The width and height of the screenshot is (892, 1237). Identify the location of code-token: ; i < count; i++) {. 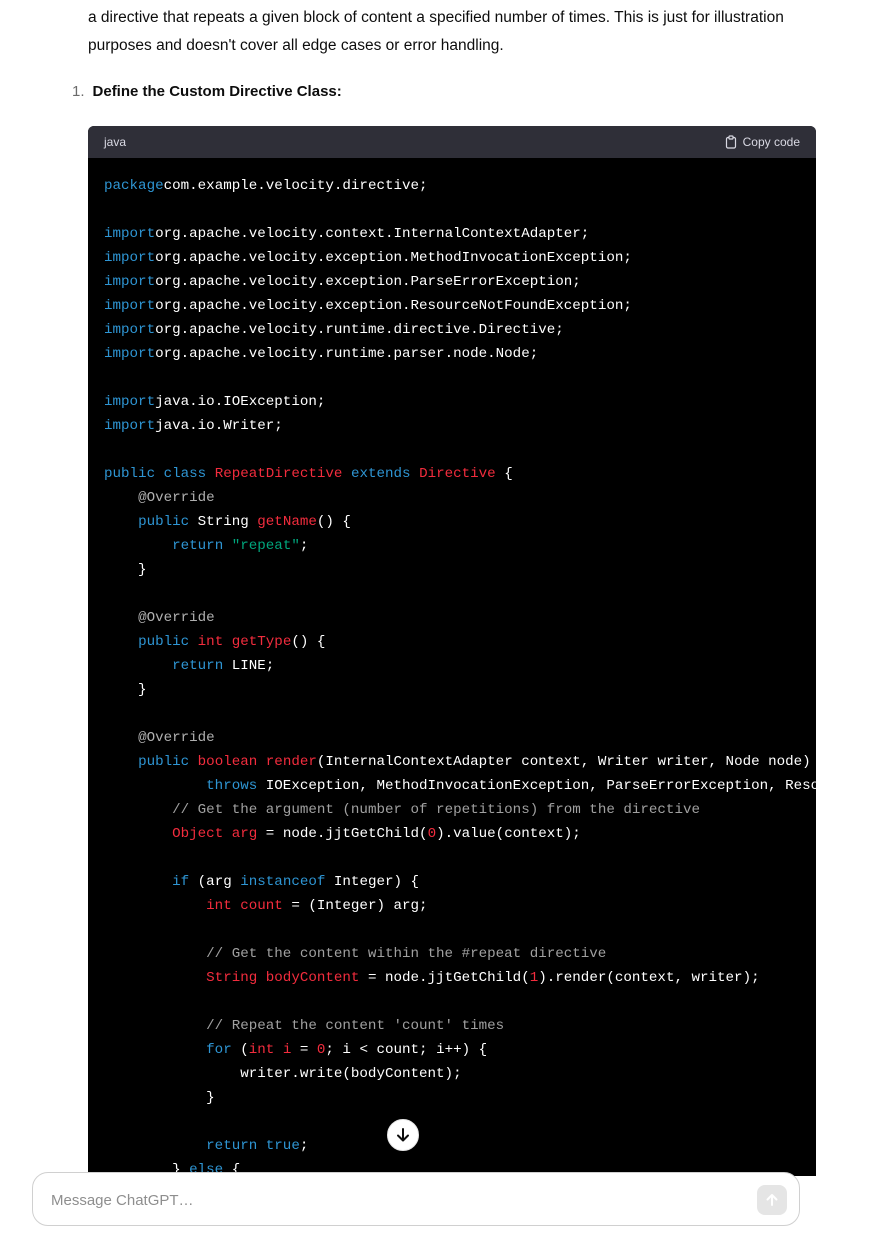
(406, 1050).